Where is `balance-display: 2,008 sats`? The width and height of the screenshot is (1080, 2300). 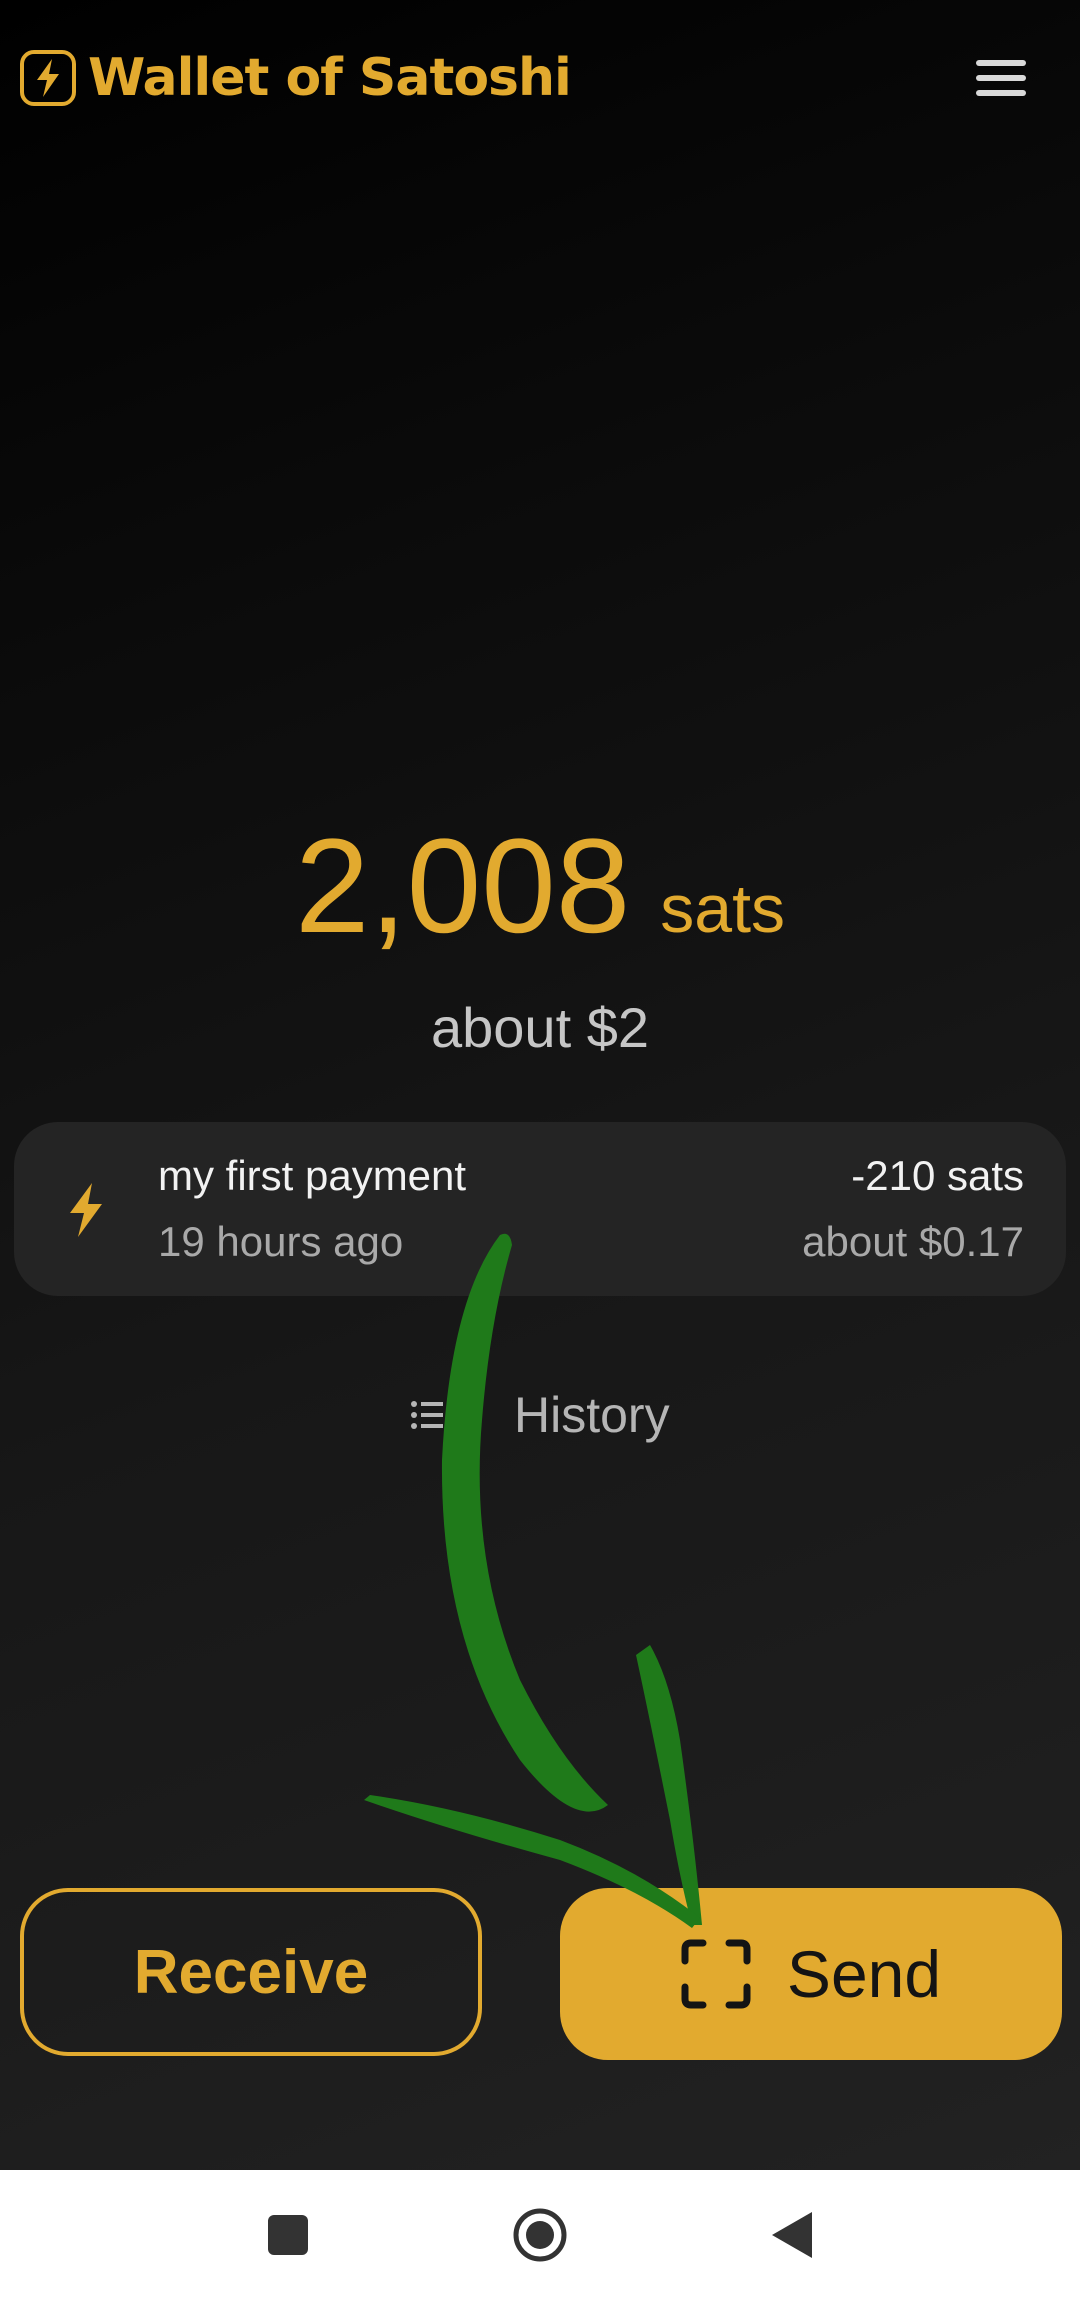
balance-display: 2,008 sats is located at coordinates (540, 886).